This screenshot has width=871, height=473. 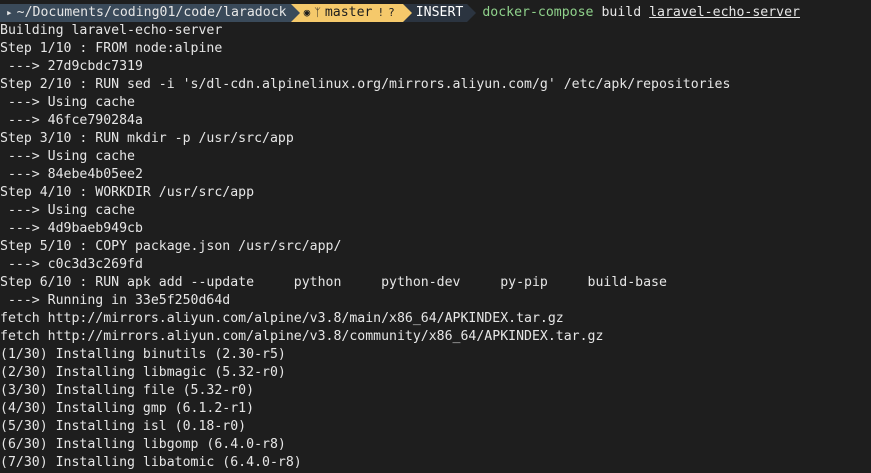 What do you see at coordinates (127, 408) in the screenshot?
I see `output-line: (4/30) Installing gmp (6.1.2-r1)` at bounding box center [127, 408].